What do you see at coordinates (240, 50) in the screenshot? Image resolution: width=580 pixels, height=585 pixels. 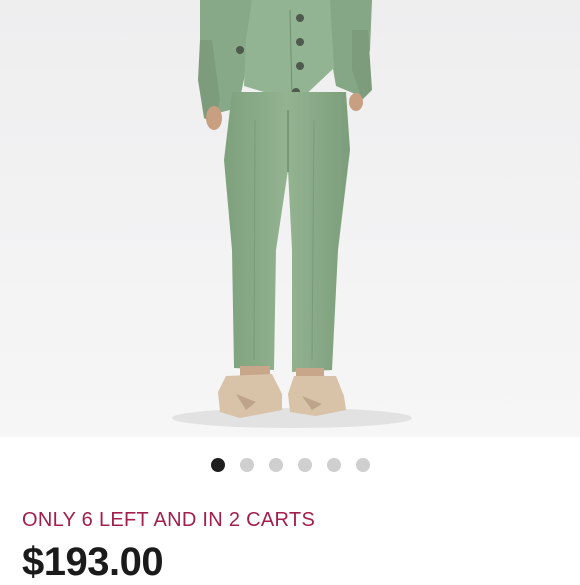 I see `jacket-button` at bounding box center [240, 50].